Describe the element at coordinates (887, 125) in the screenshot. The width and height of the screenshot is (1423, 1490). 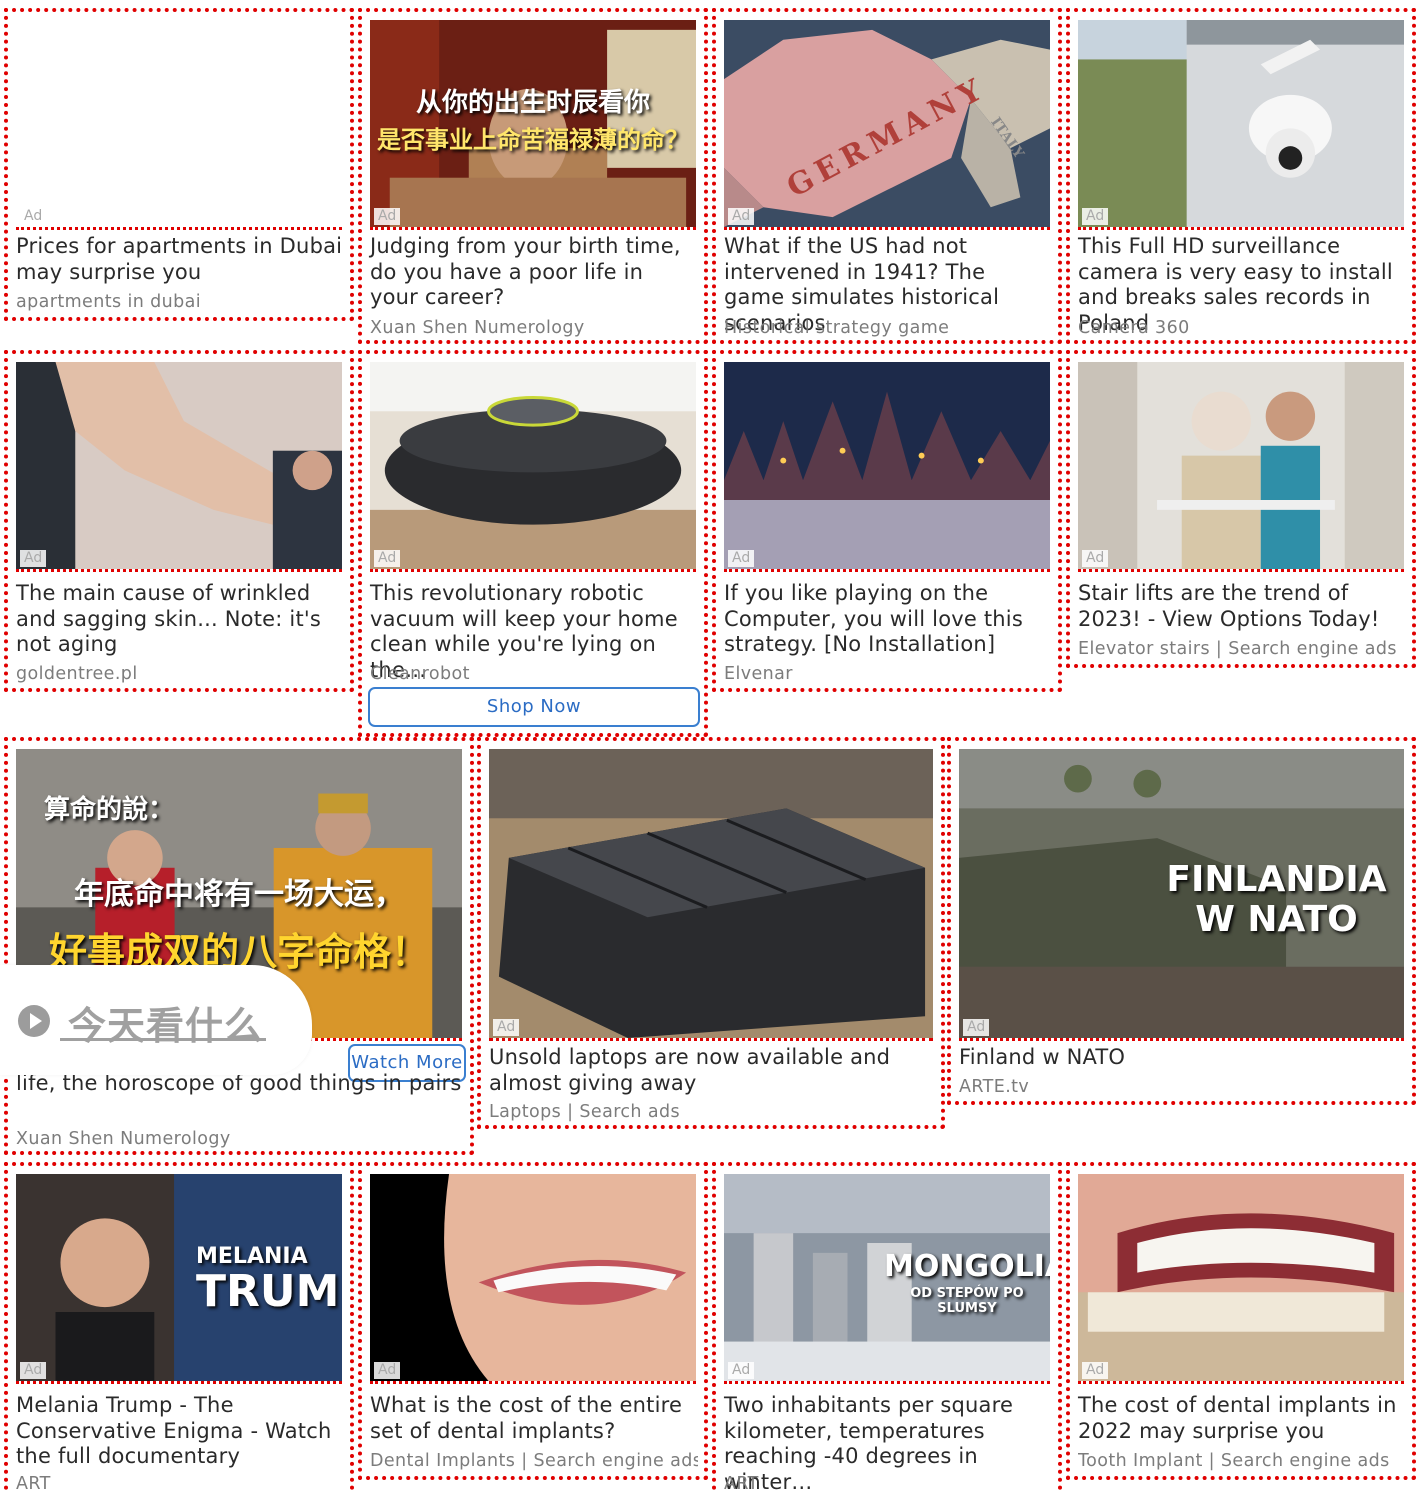
I see `ad-image: GERMANY ITALY Ad` at that location.